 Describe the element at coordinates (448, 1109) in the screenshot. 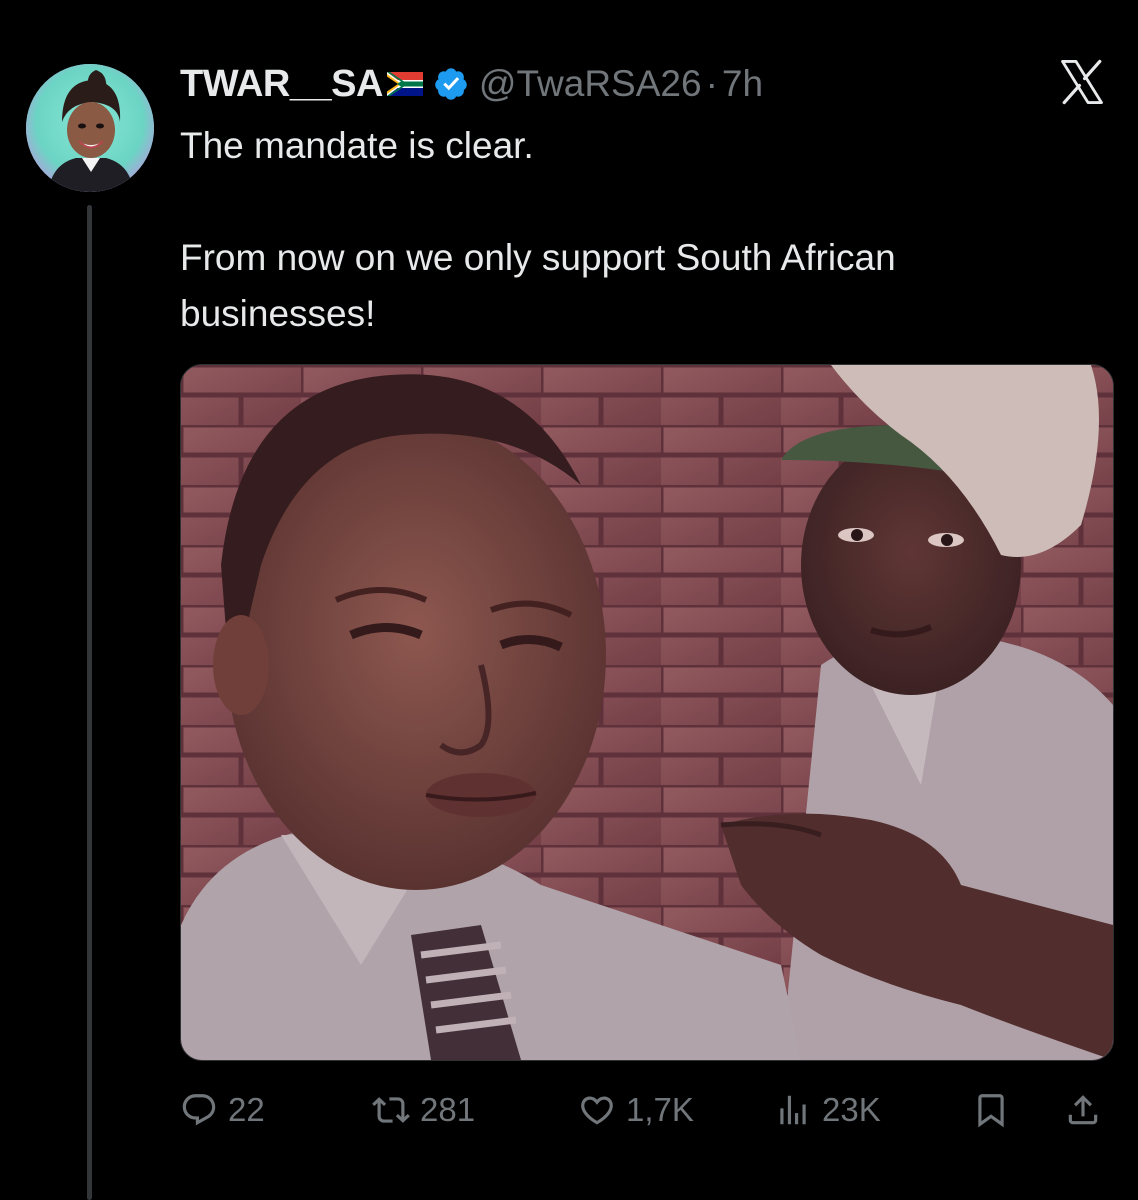

I see `repost-count: 281` at that location.